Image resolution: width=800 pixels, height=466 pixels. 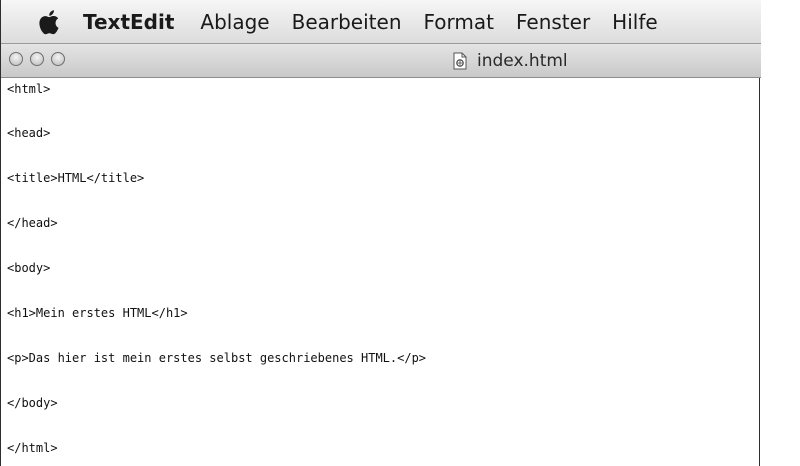 What do you see at coordinates (522, 61) in the screenshot?
I see `document-name: index.html` at bounding box center [522, 61].